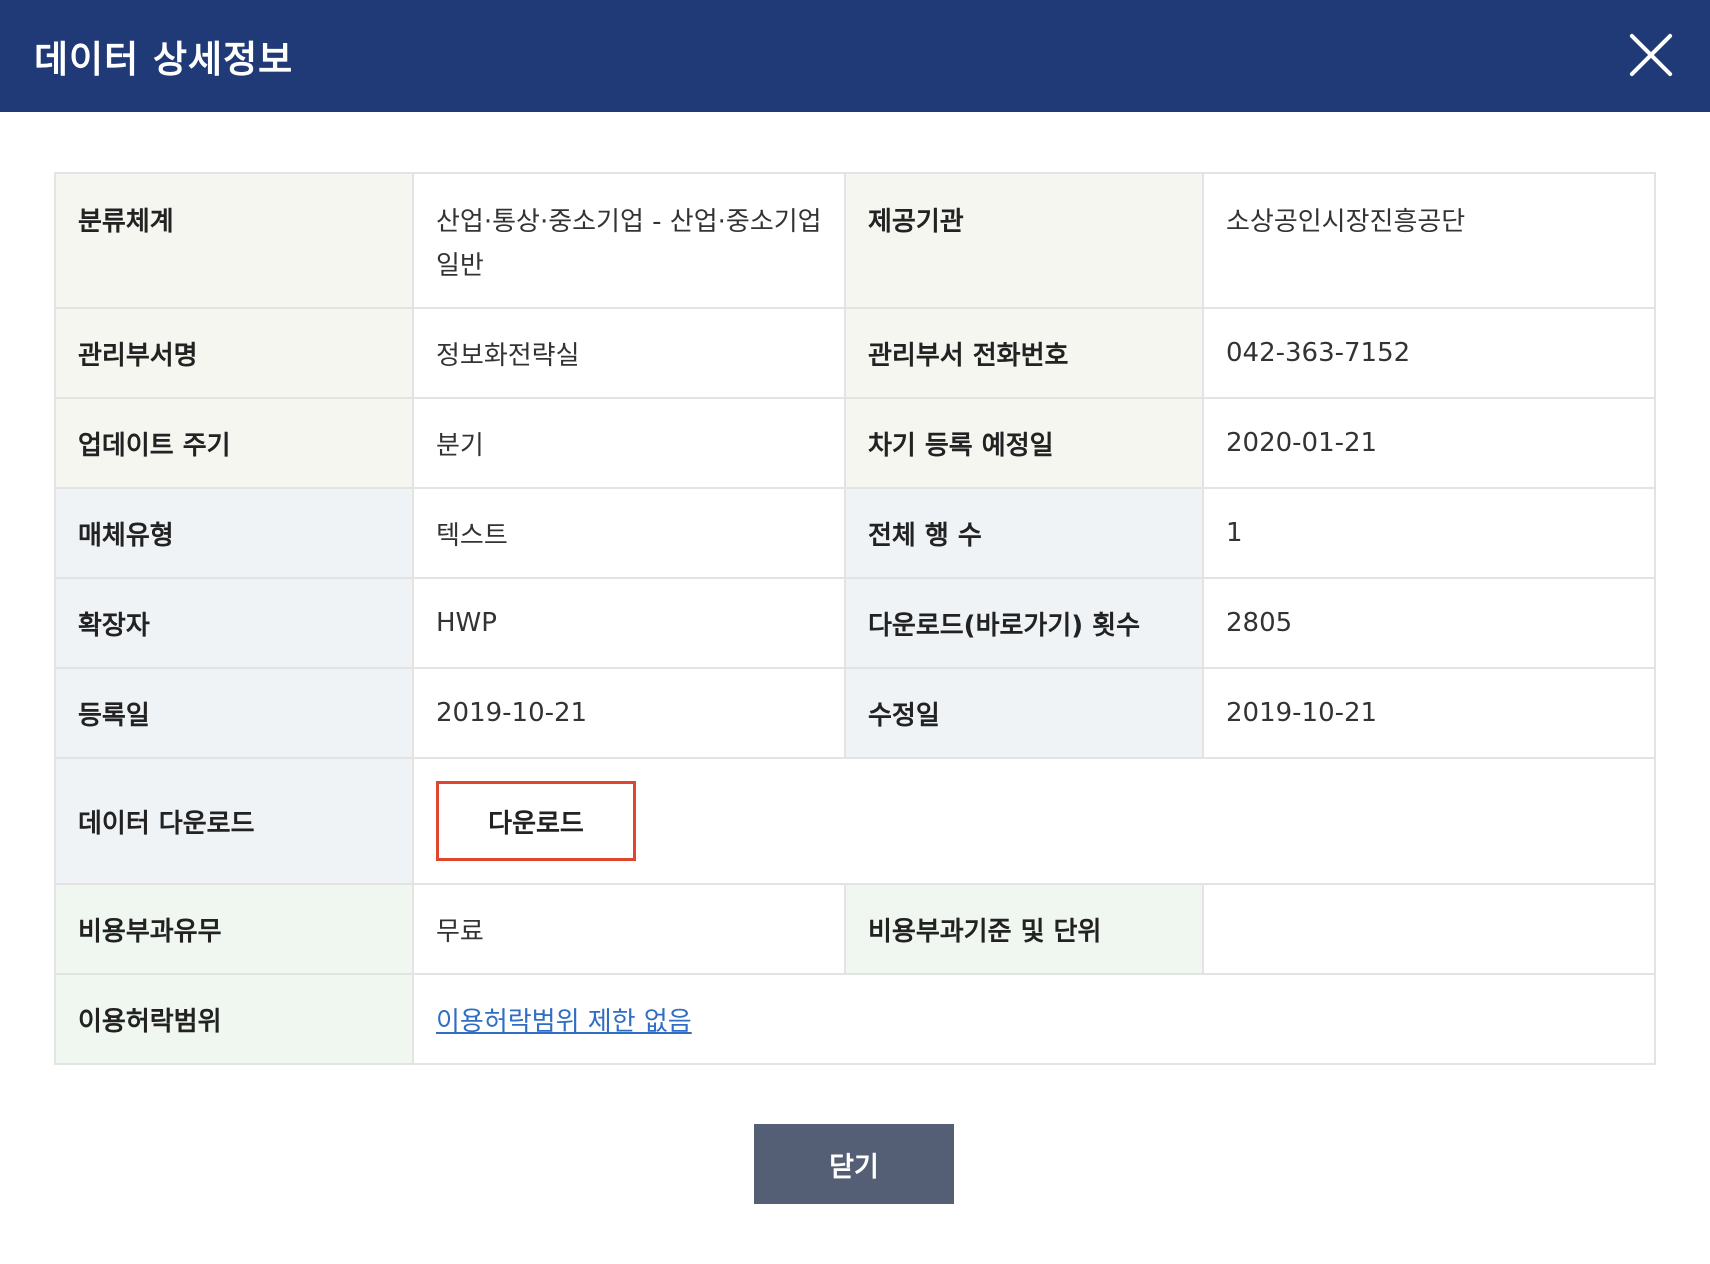 Image resolution: width=1710 pixels, height=1264 pixels. Describe the element at coordinates (234, 533) in the screenshot. I see `label-media-type: 매체유형` at that location.